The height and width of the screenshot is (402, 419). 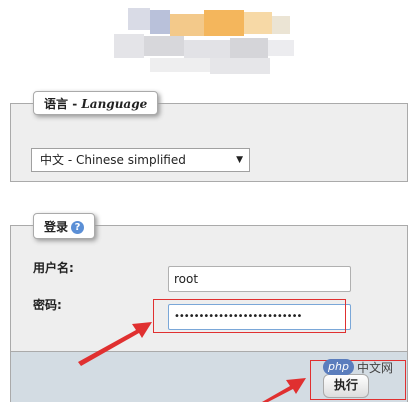 What do you see at coordinates (47, 305) in the screenshot?
I see `password-label: 密码:` at bounding box center [47, 305].